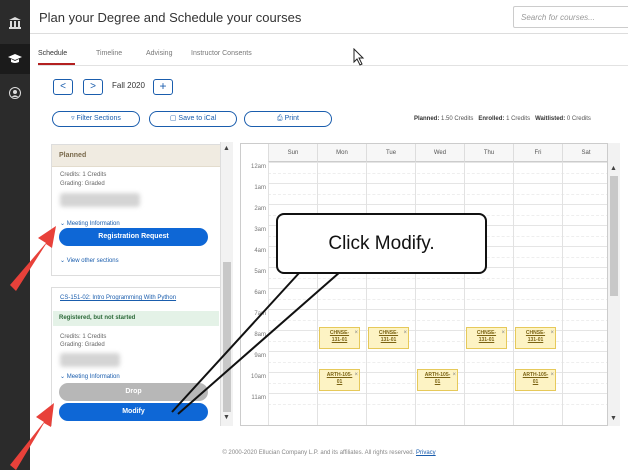 This screenshot has height=470, width=628. I want to click on enrolled-credits-value: 1 Credits, so click(518, 119).